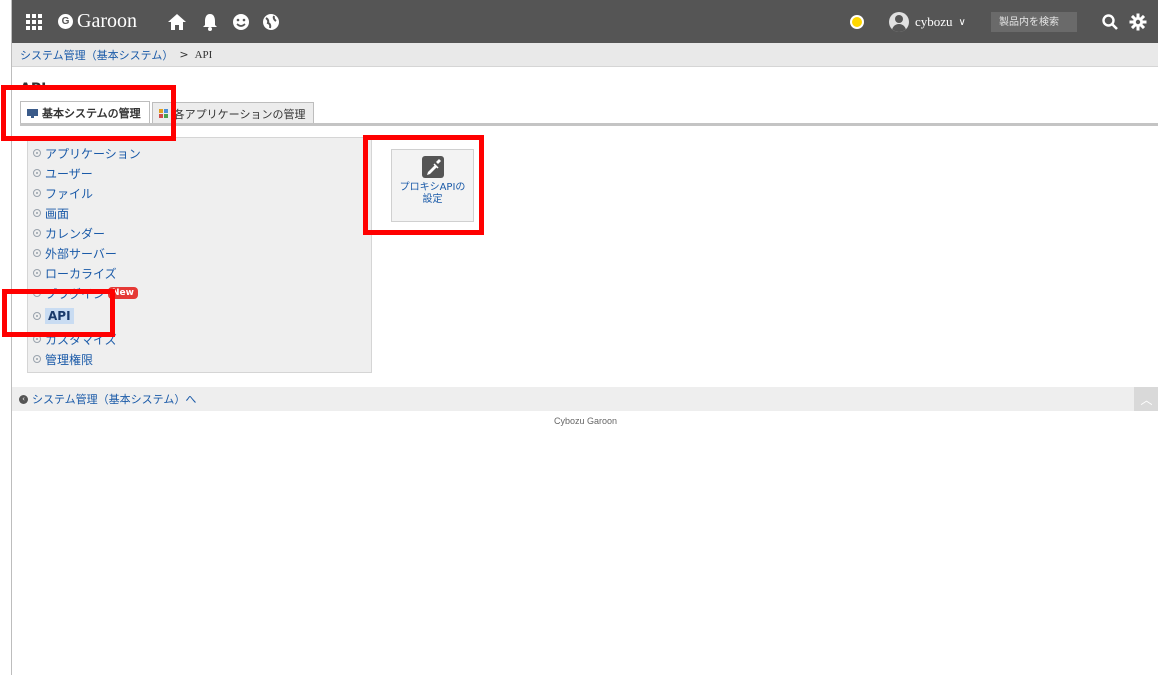  I want to click on username: cybozu, so click(934, 21).